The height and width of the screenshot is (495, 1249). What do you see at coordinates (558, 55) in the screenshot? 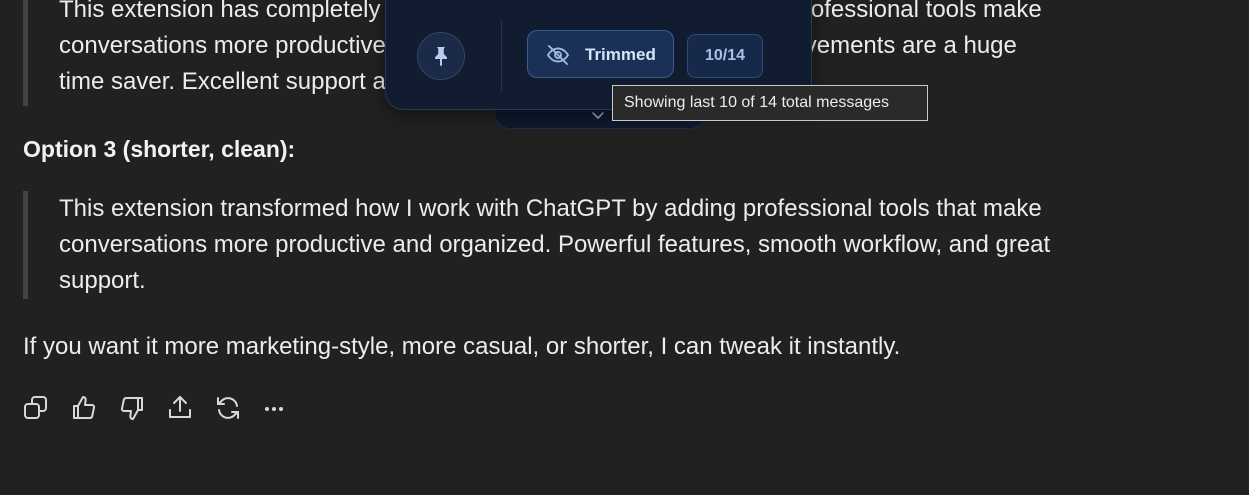
I see `eye-off-icon` at bounding box center [558, 55].